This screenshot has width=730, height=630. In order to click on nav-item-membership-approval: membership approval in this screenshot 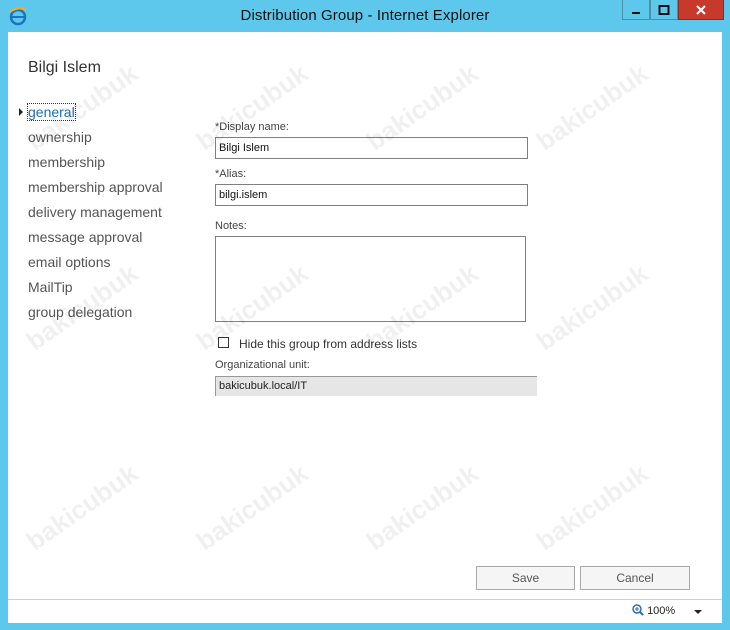, I will do `click(95, 189)`.